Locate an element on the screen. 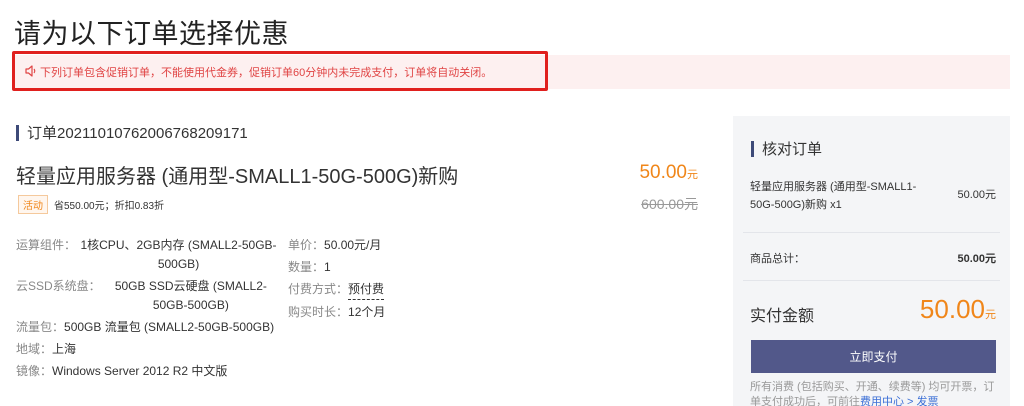  spec-quantity: 数量： 1 is located at coordinates (336, 267).